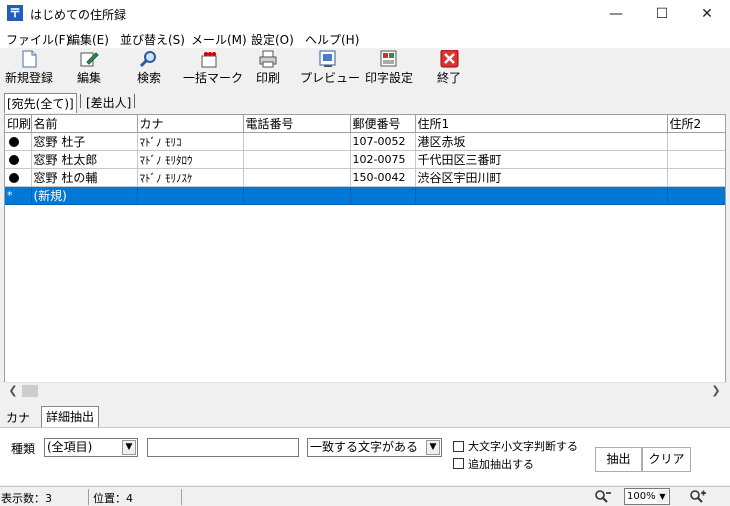 The image size is (730, 506). Describe the element at coordinates (15, 13) in the screenshot. I see `app-icon: 〒` at that location.